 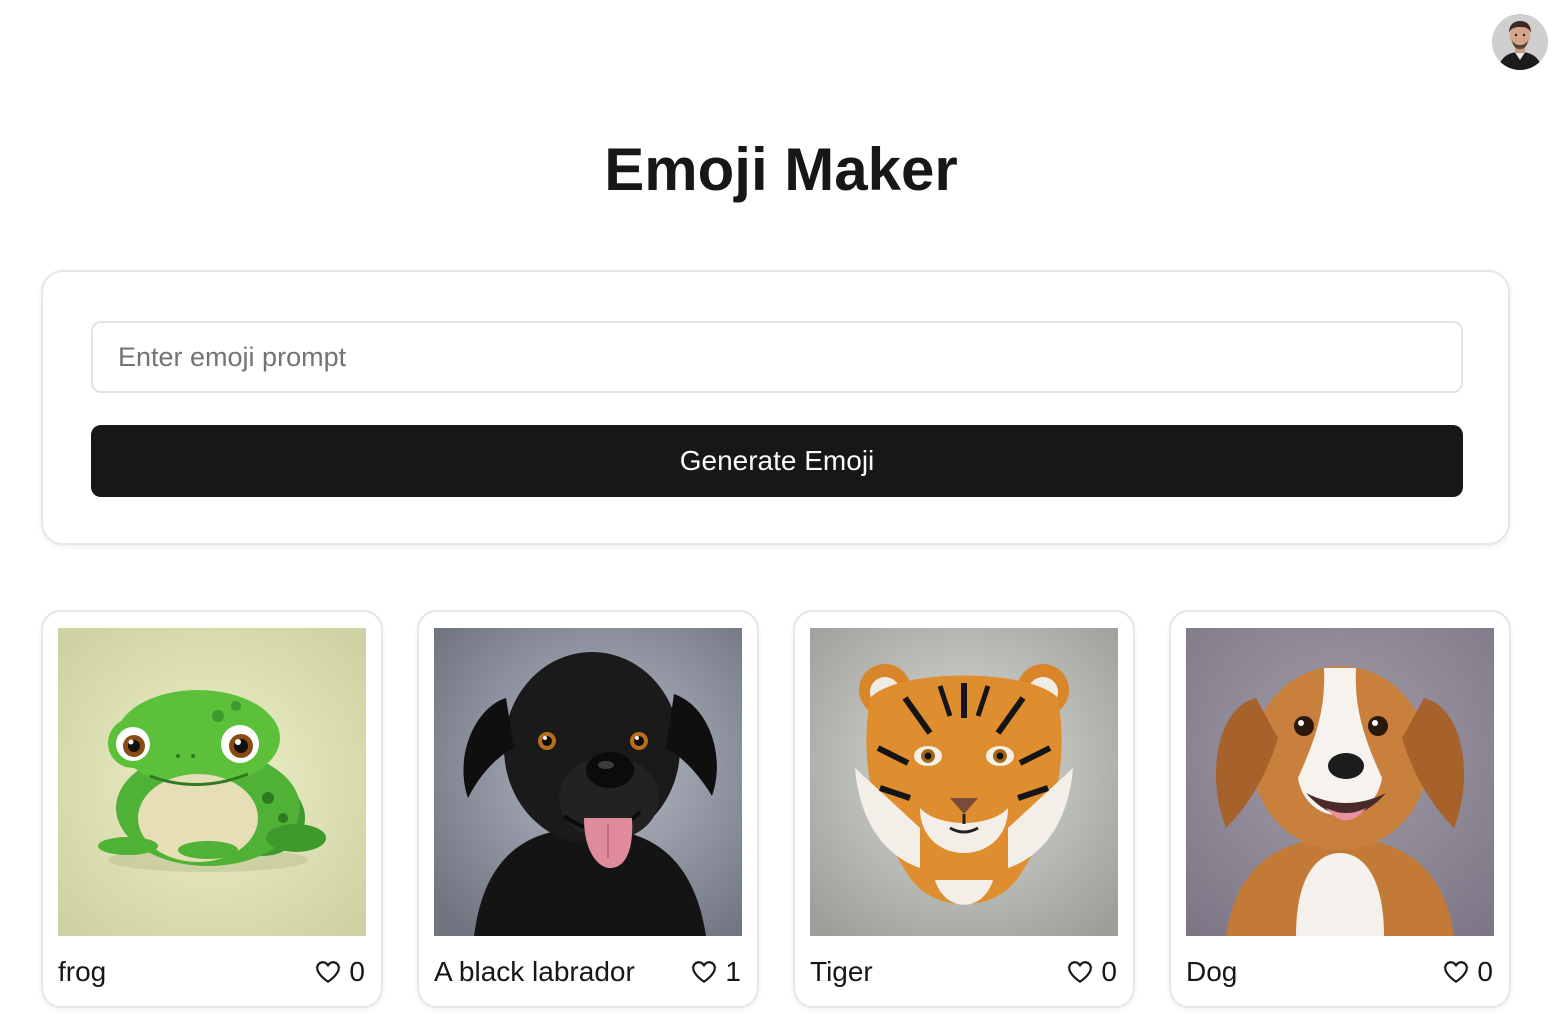 I want to click on like-count: 1, so click(x=733, y=971).